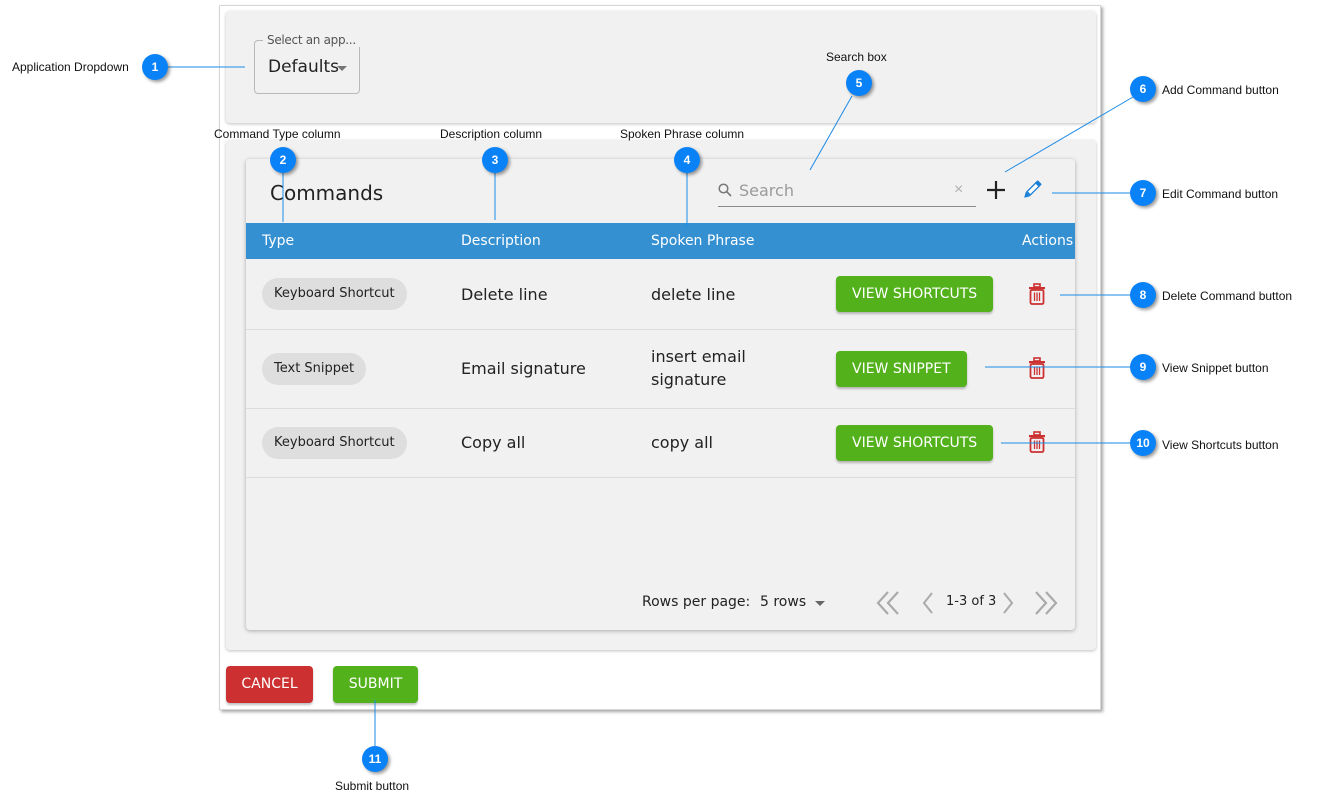  Describe the element at coordinates (901, 369) in the screenshot. I see `view-snippet-button: VIEW SNIPPET` at that location.